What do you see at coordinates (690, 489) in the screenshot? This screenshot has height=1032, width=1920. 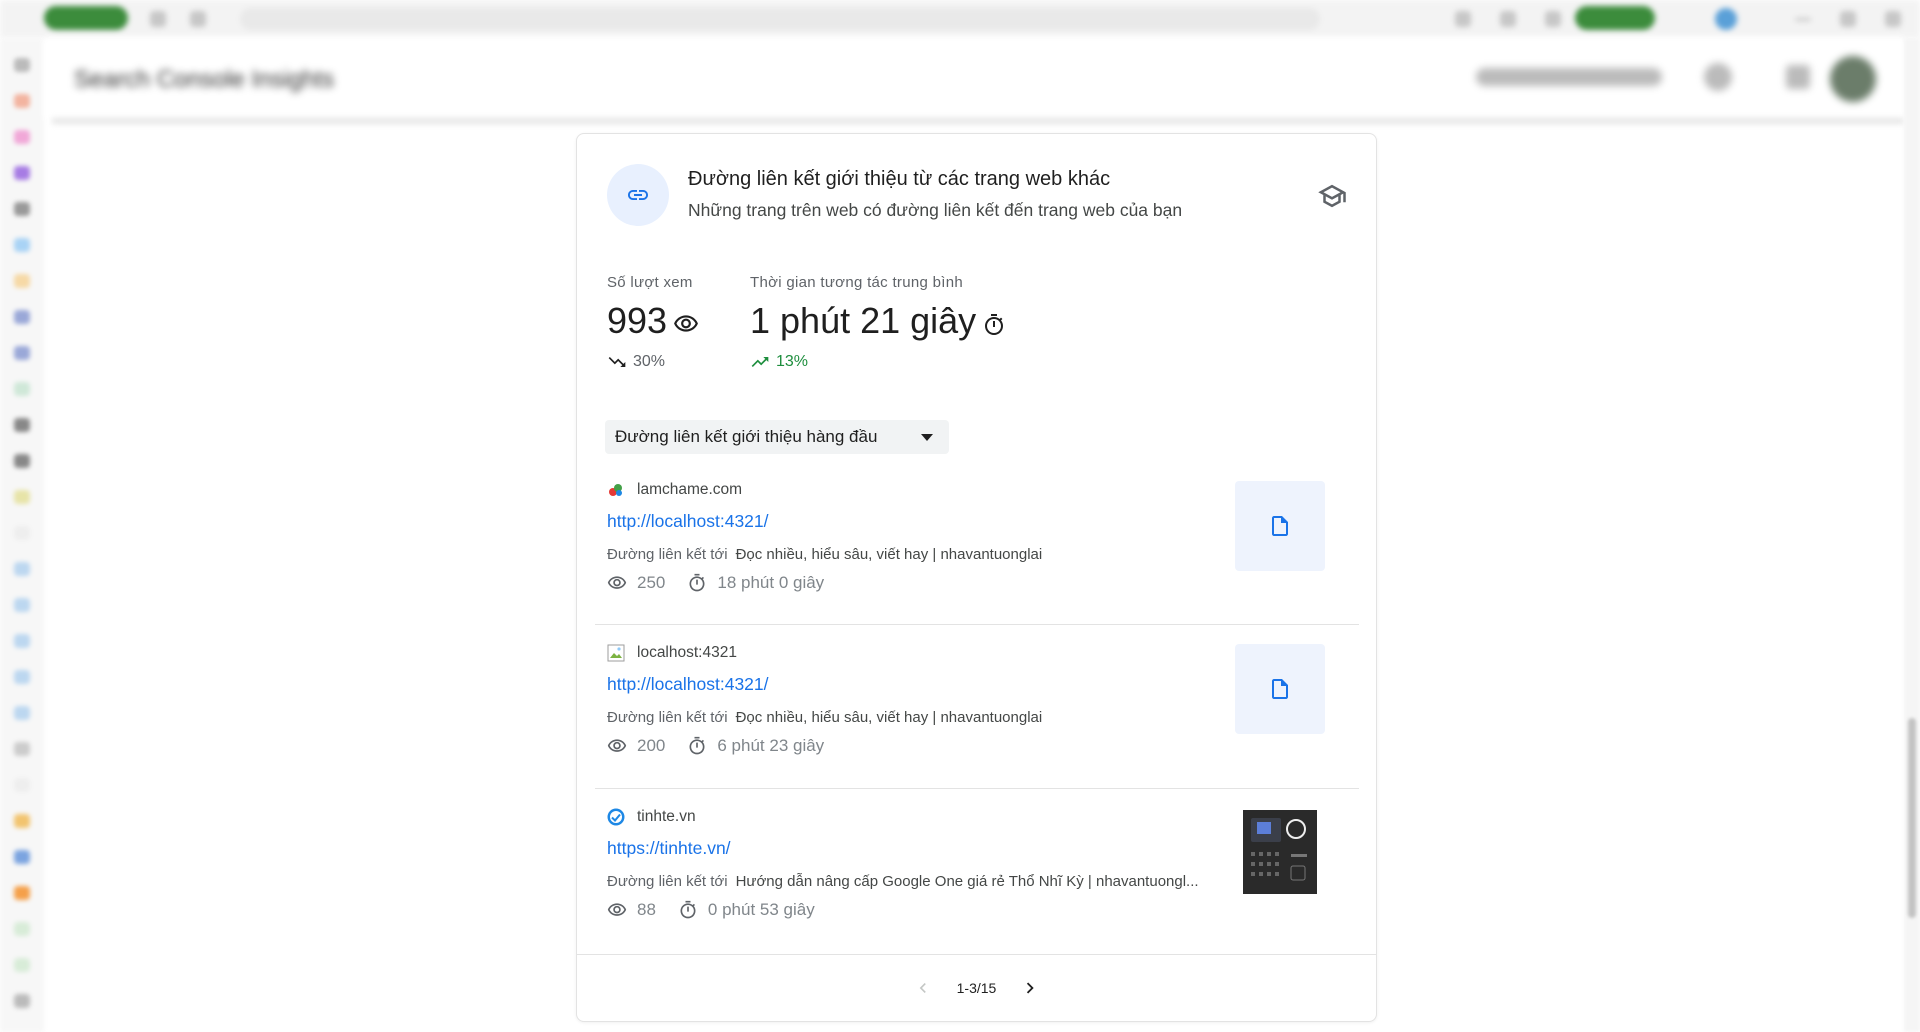 I see `referral-domain: lamchame.com` at bounding box center [690, 489].